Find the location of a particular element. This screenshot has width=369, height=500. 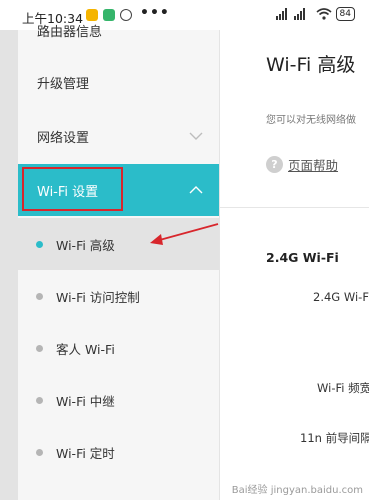

chevron-up-icon is located at coordinates (196, 190).